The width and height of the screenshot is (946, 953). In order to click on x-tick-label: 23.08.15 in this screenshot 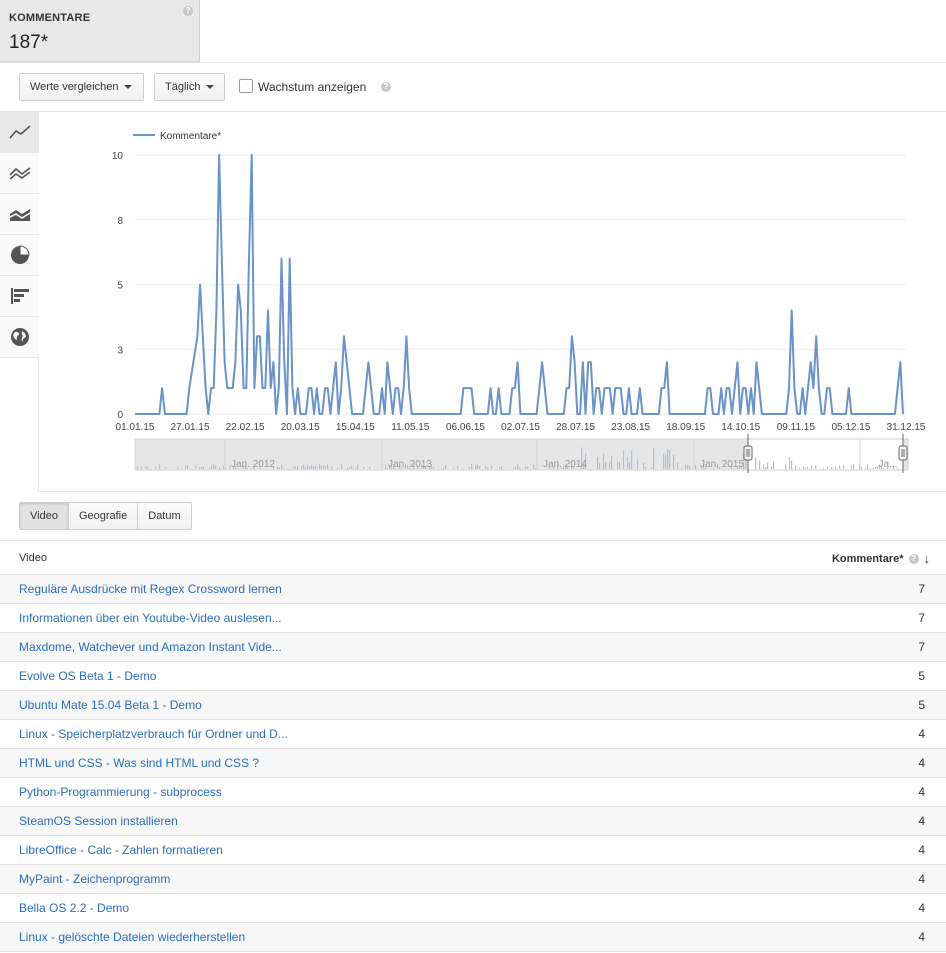, I will do `click(630, 427)`.